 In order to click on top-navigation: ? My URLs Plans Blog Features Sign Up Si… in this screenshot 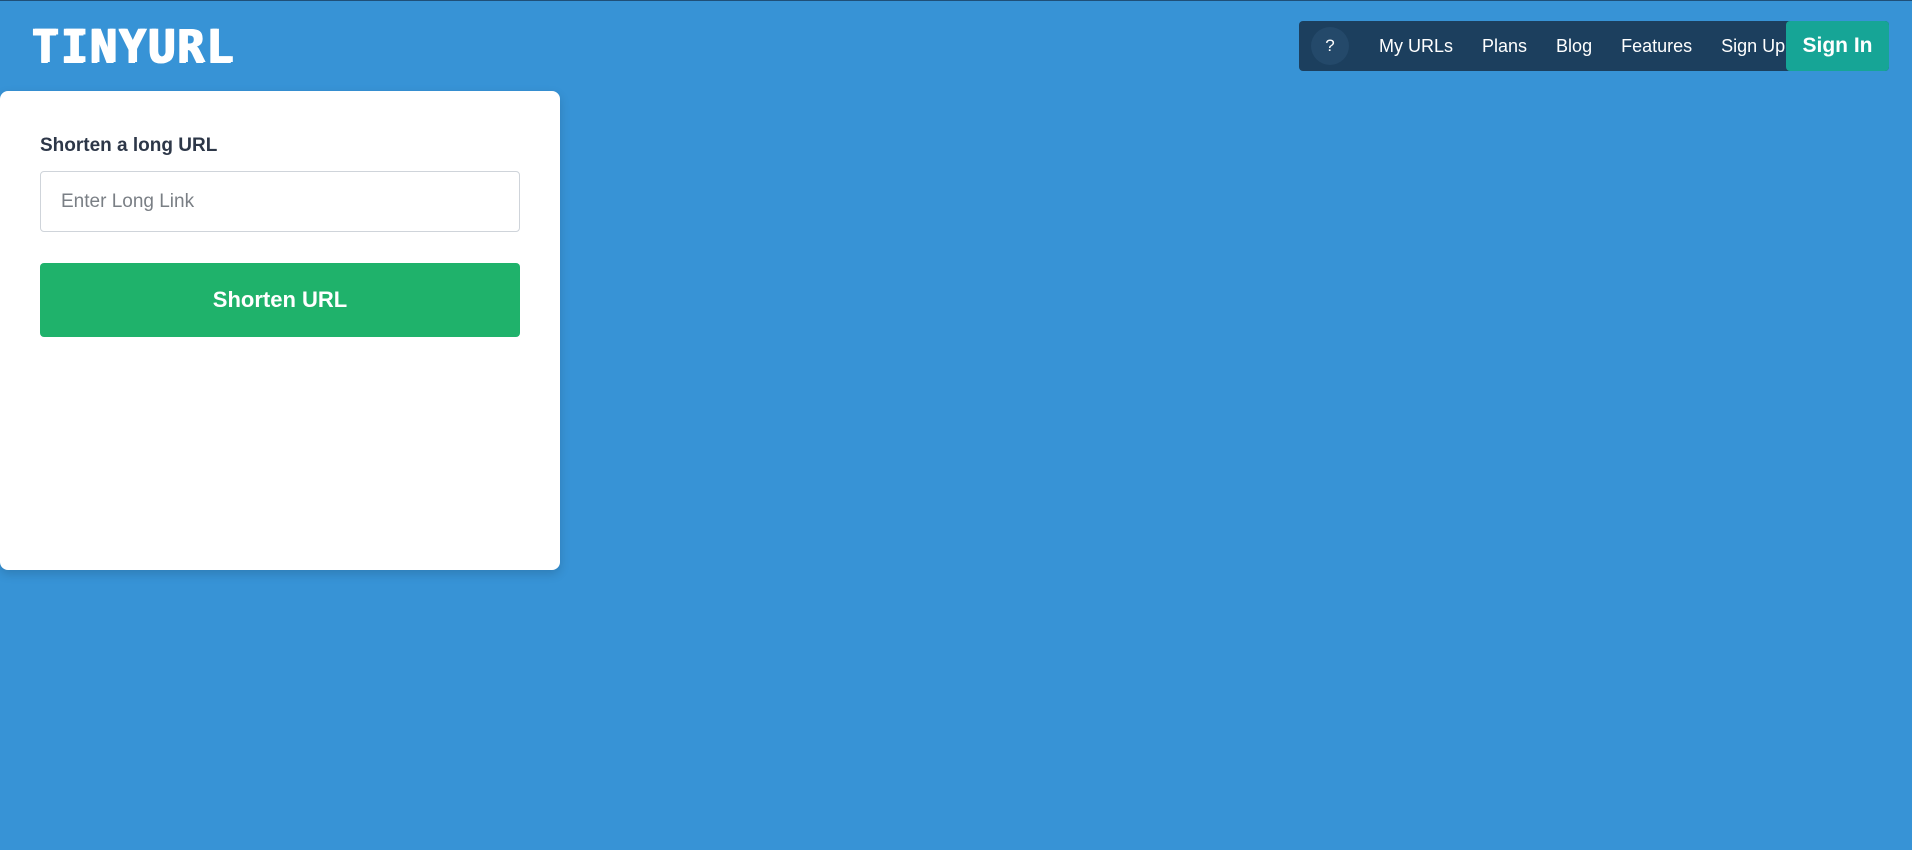, I will do `click(1594, 46)`.